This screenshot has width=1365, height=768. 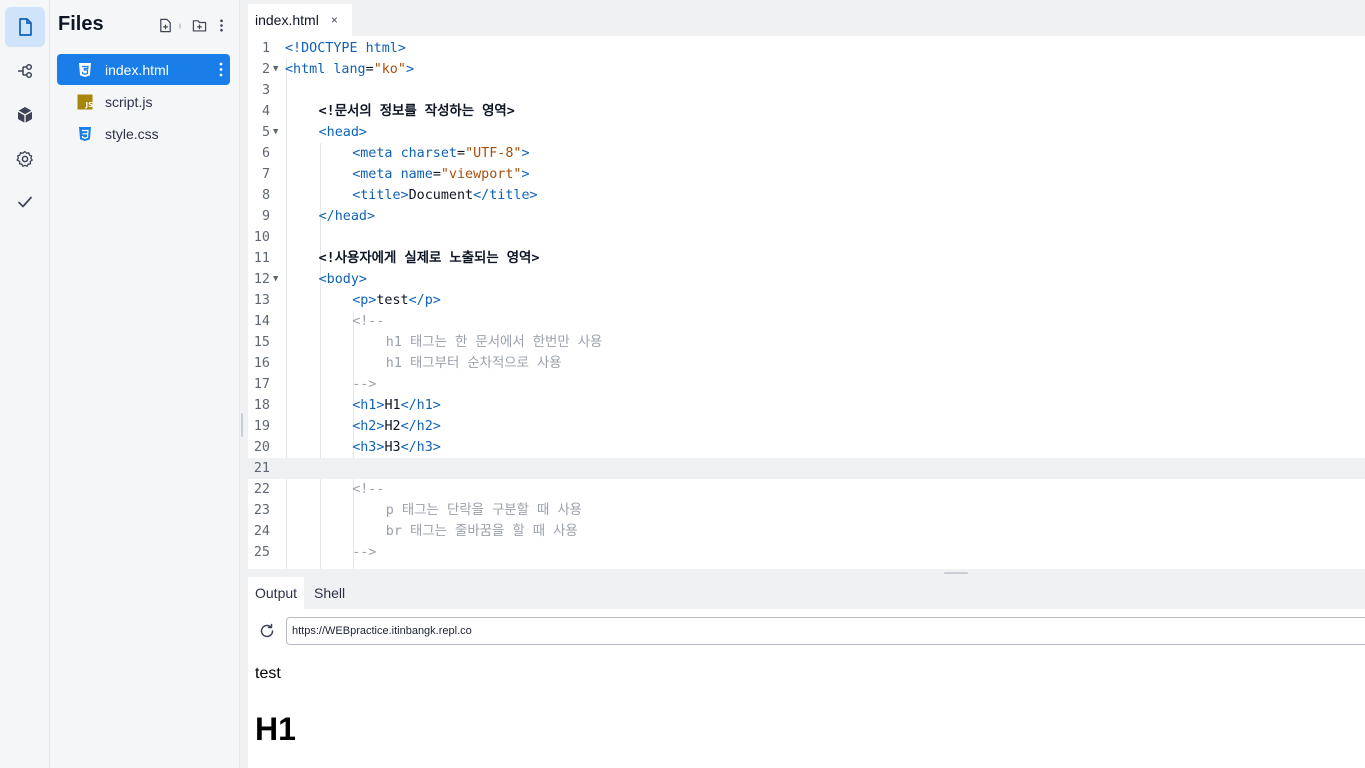 I want to click on code-token: <meta, so click(x=372, y=153).